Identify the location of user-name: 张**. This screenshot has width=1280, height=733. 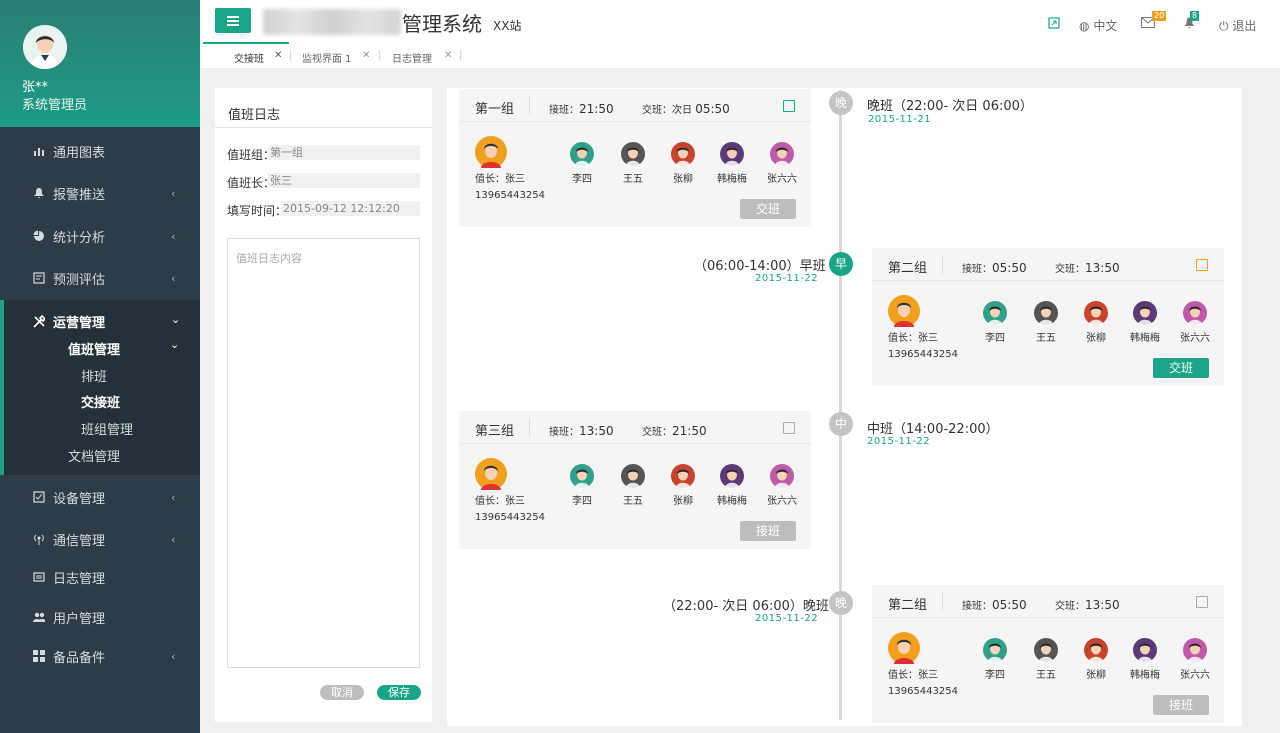
(35, 87).